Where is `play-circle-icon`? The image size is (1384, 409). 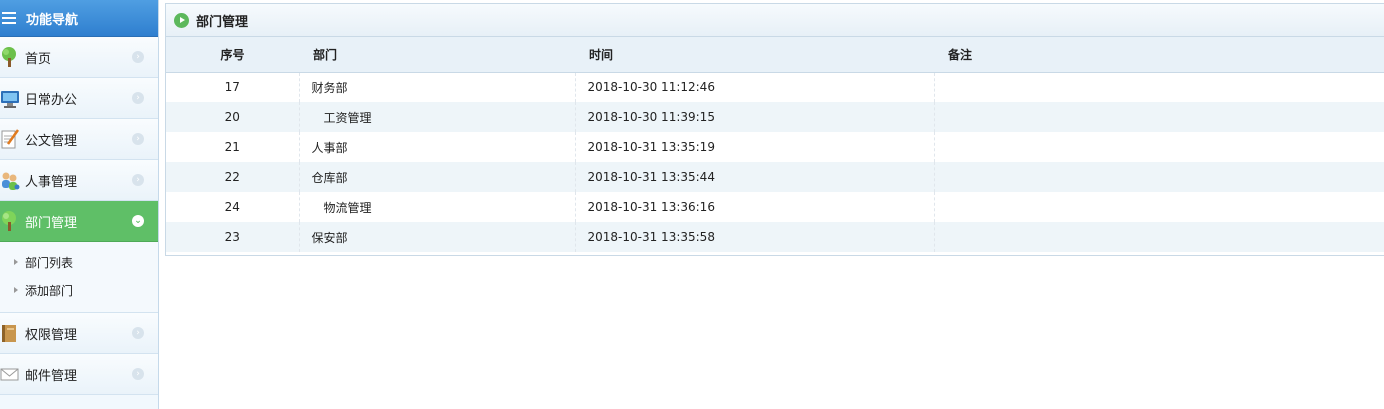
play-circle-icon is located at coordinates (181, 20).